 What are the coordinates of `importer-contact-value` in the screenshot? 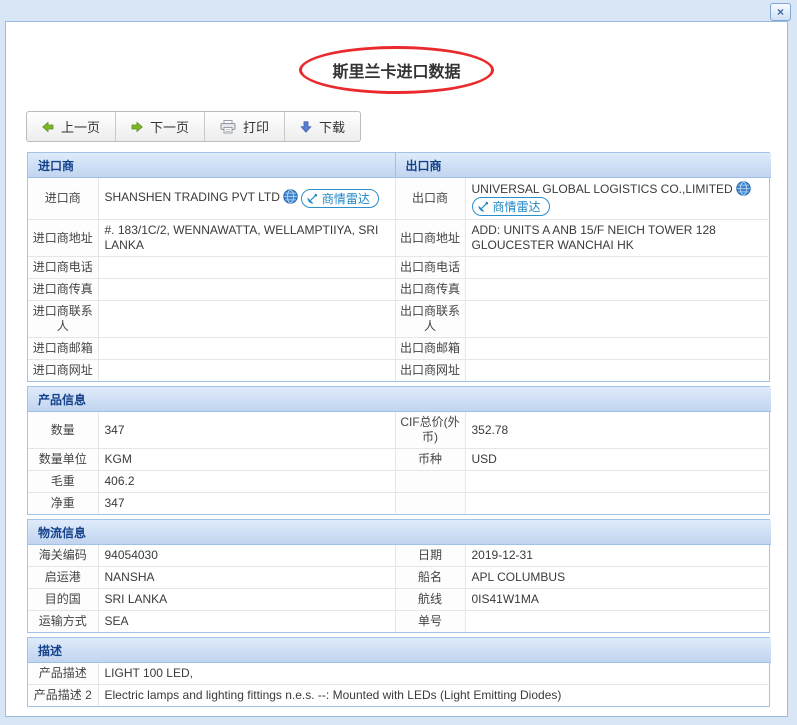 It's located at (246, 319).